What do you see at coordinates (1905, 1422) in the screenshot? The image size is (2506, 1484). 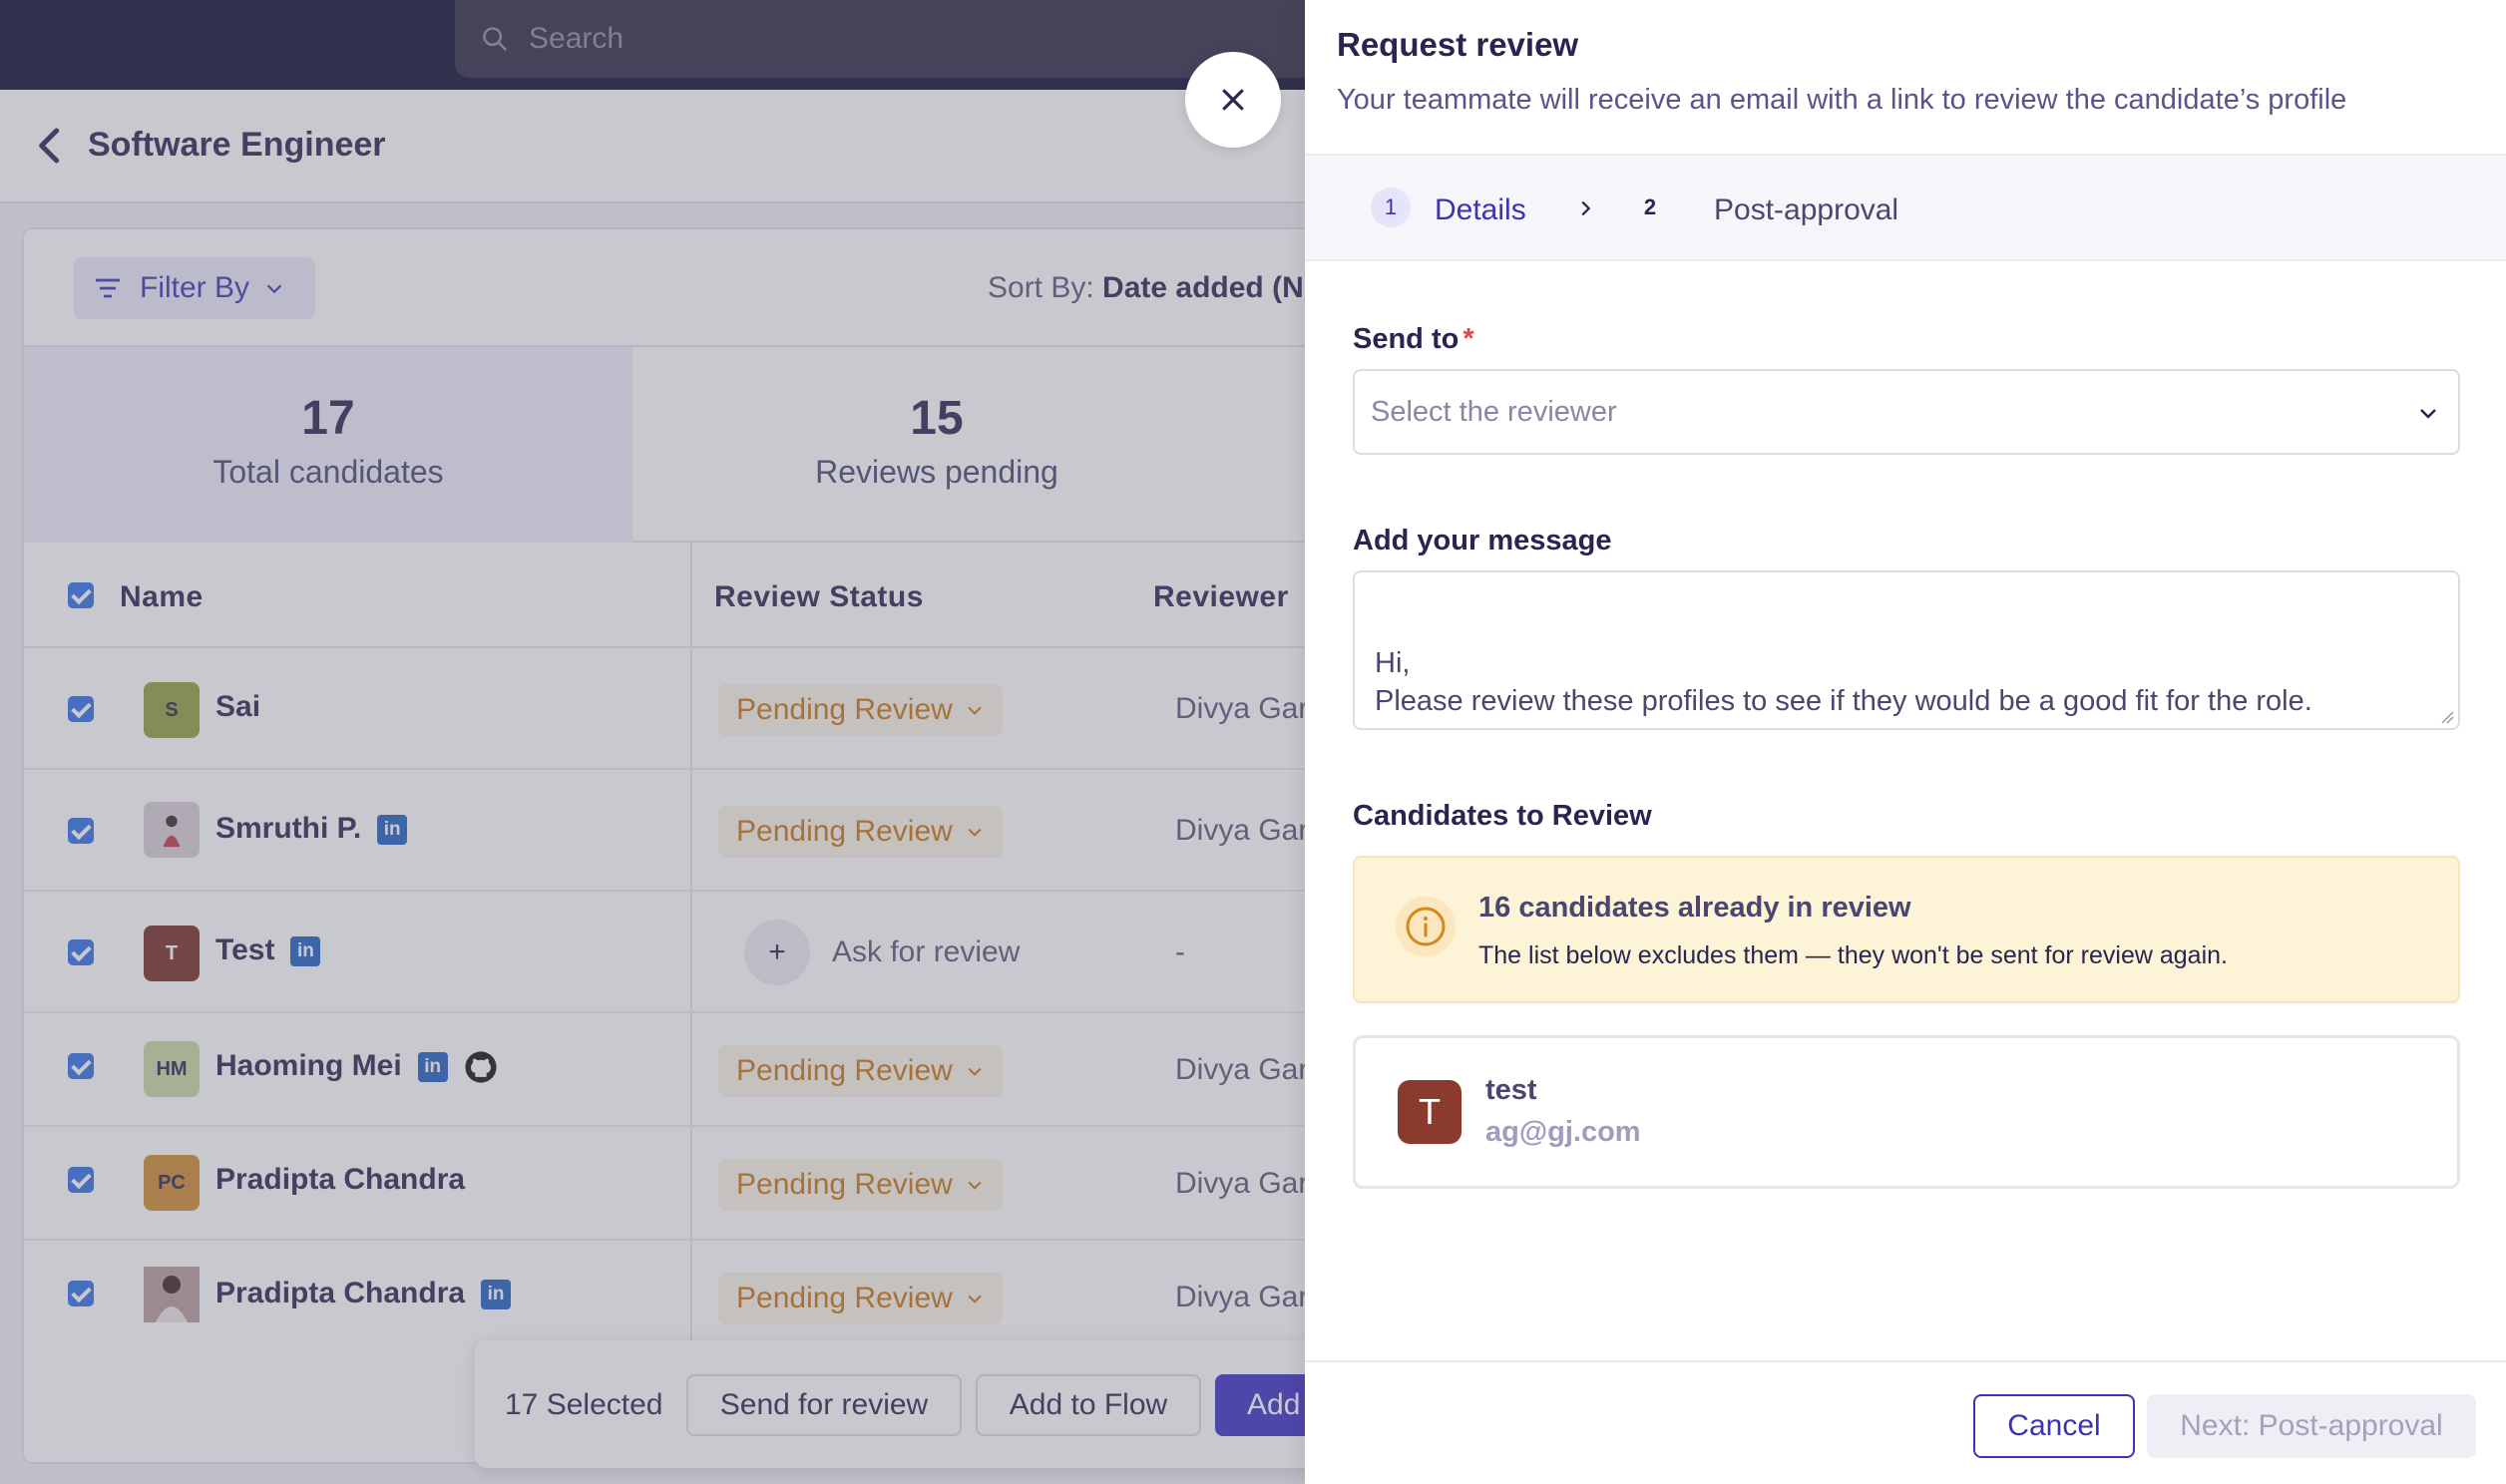 I see `drawer-footer: Cancel Next: Post-approval` at bounding box center [1905, 1422].